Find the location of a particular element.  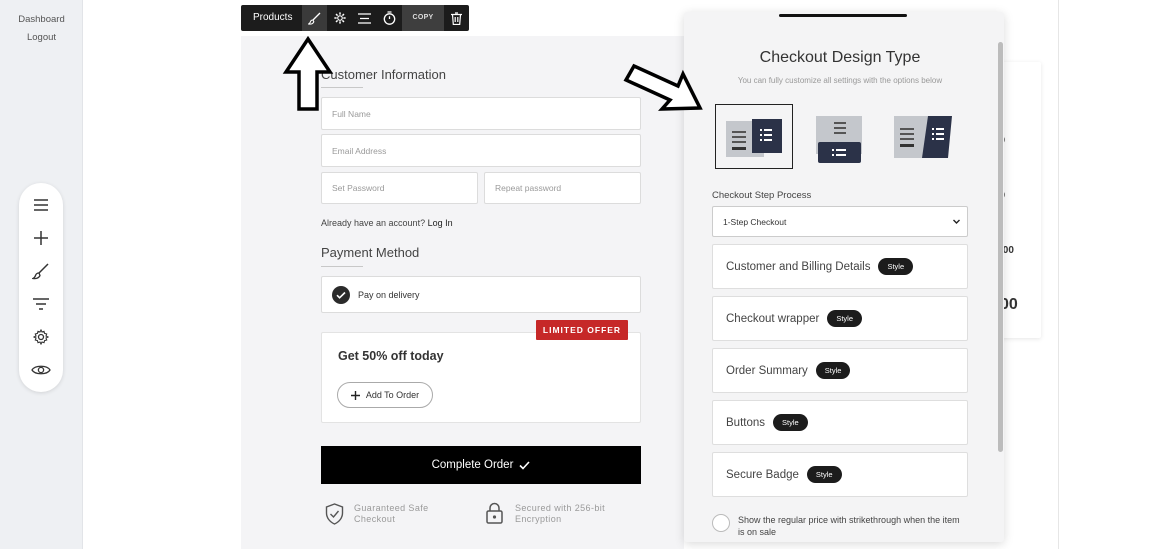

logout-link: Logout is located at coordinates (41, 37).